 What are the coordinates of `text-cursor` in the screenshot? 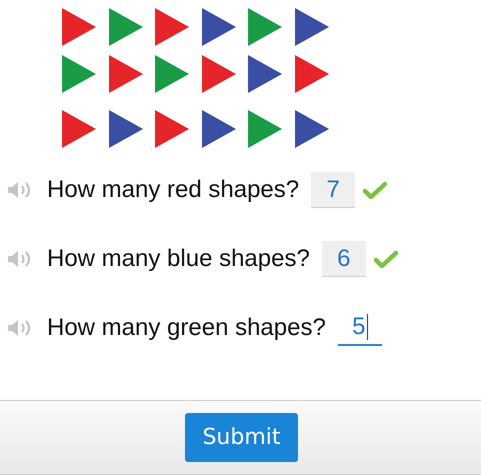 It's located at (367, 327).